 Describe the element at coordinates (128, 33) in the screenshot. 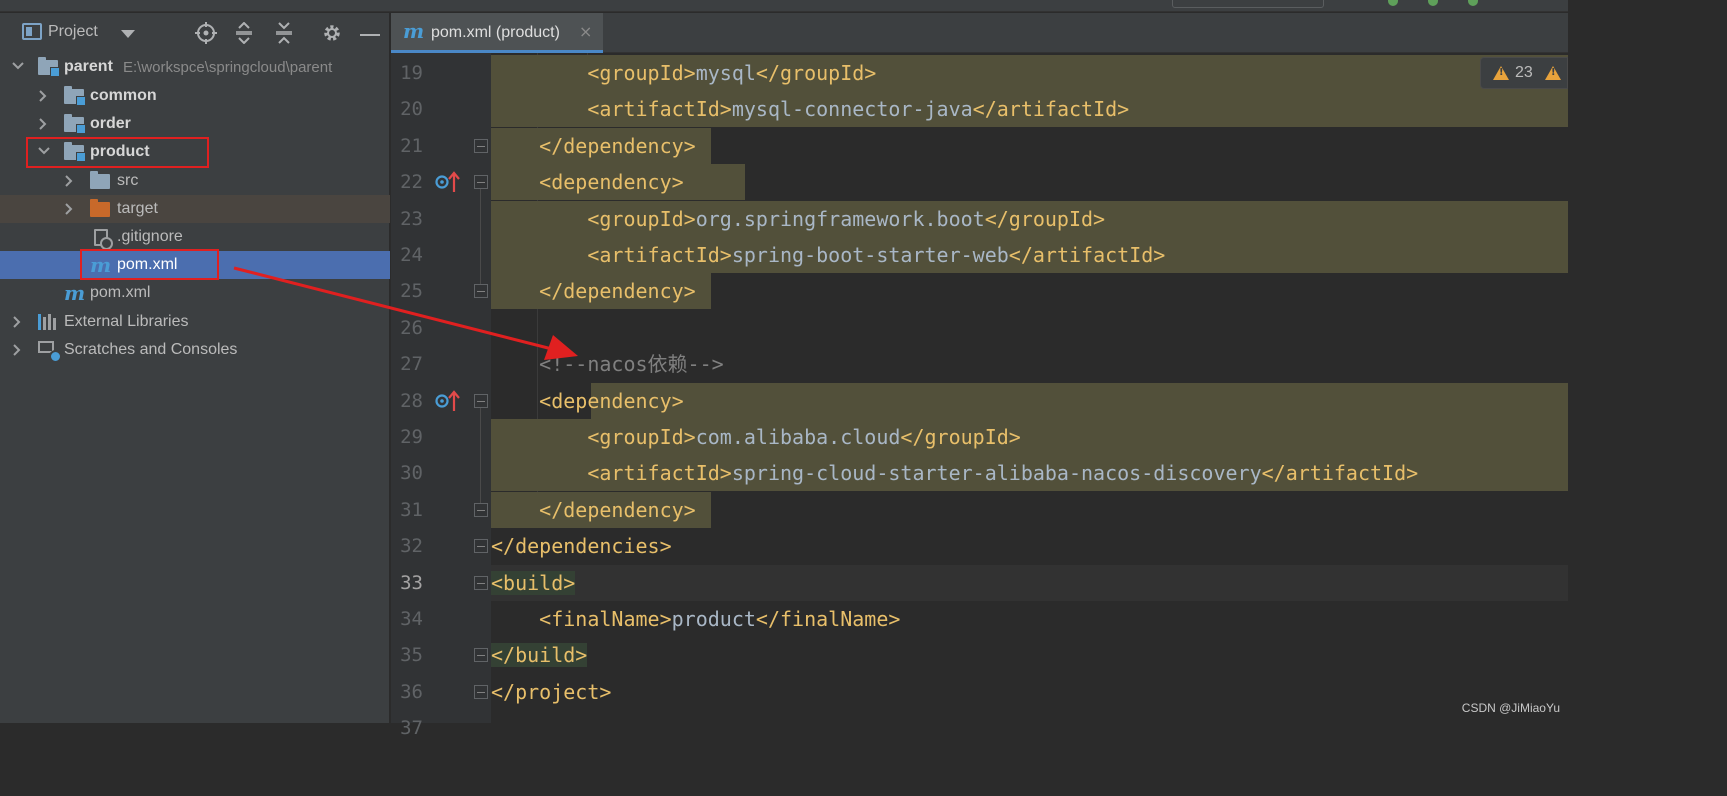

I see `dropdown-arrow-icon` at that location.